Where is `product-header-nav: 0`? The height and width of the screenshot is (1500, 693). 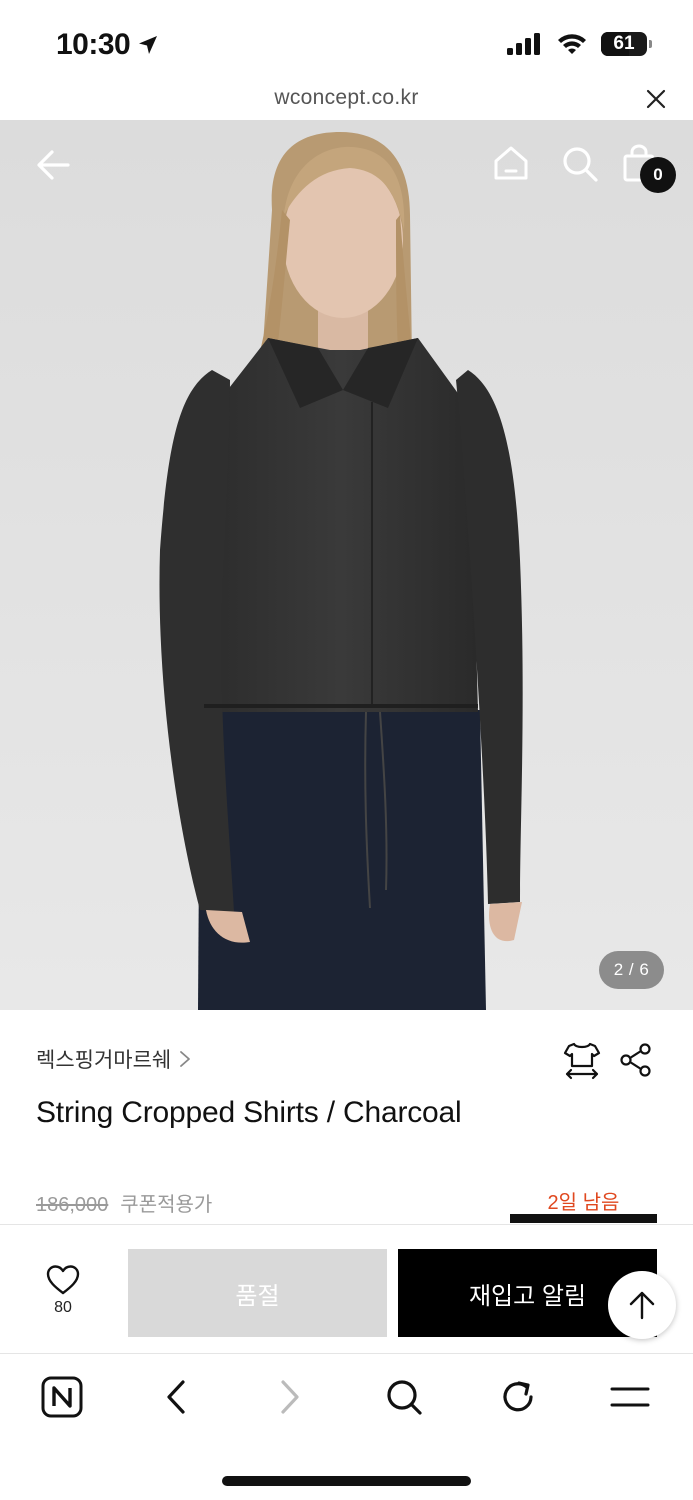
product-header-nav: 0 is located at coordinates (346, 165).